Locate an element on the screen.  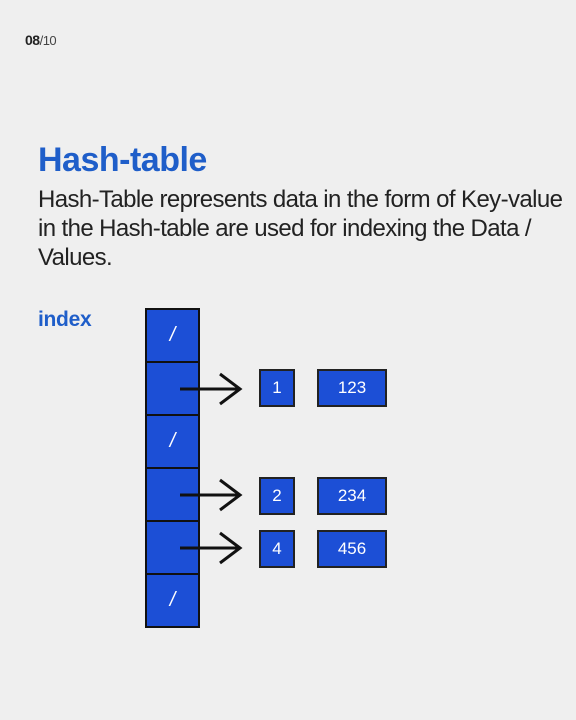
hash-entry: 1 123 is located at coordinates (323, 388).